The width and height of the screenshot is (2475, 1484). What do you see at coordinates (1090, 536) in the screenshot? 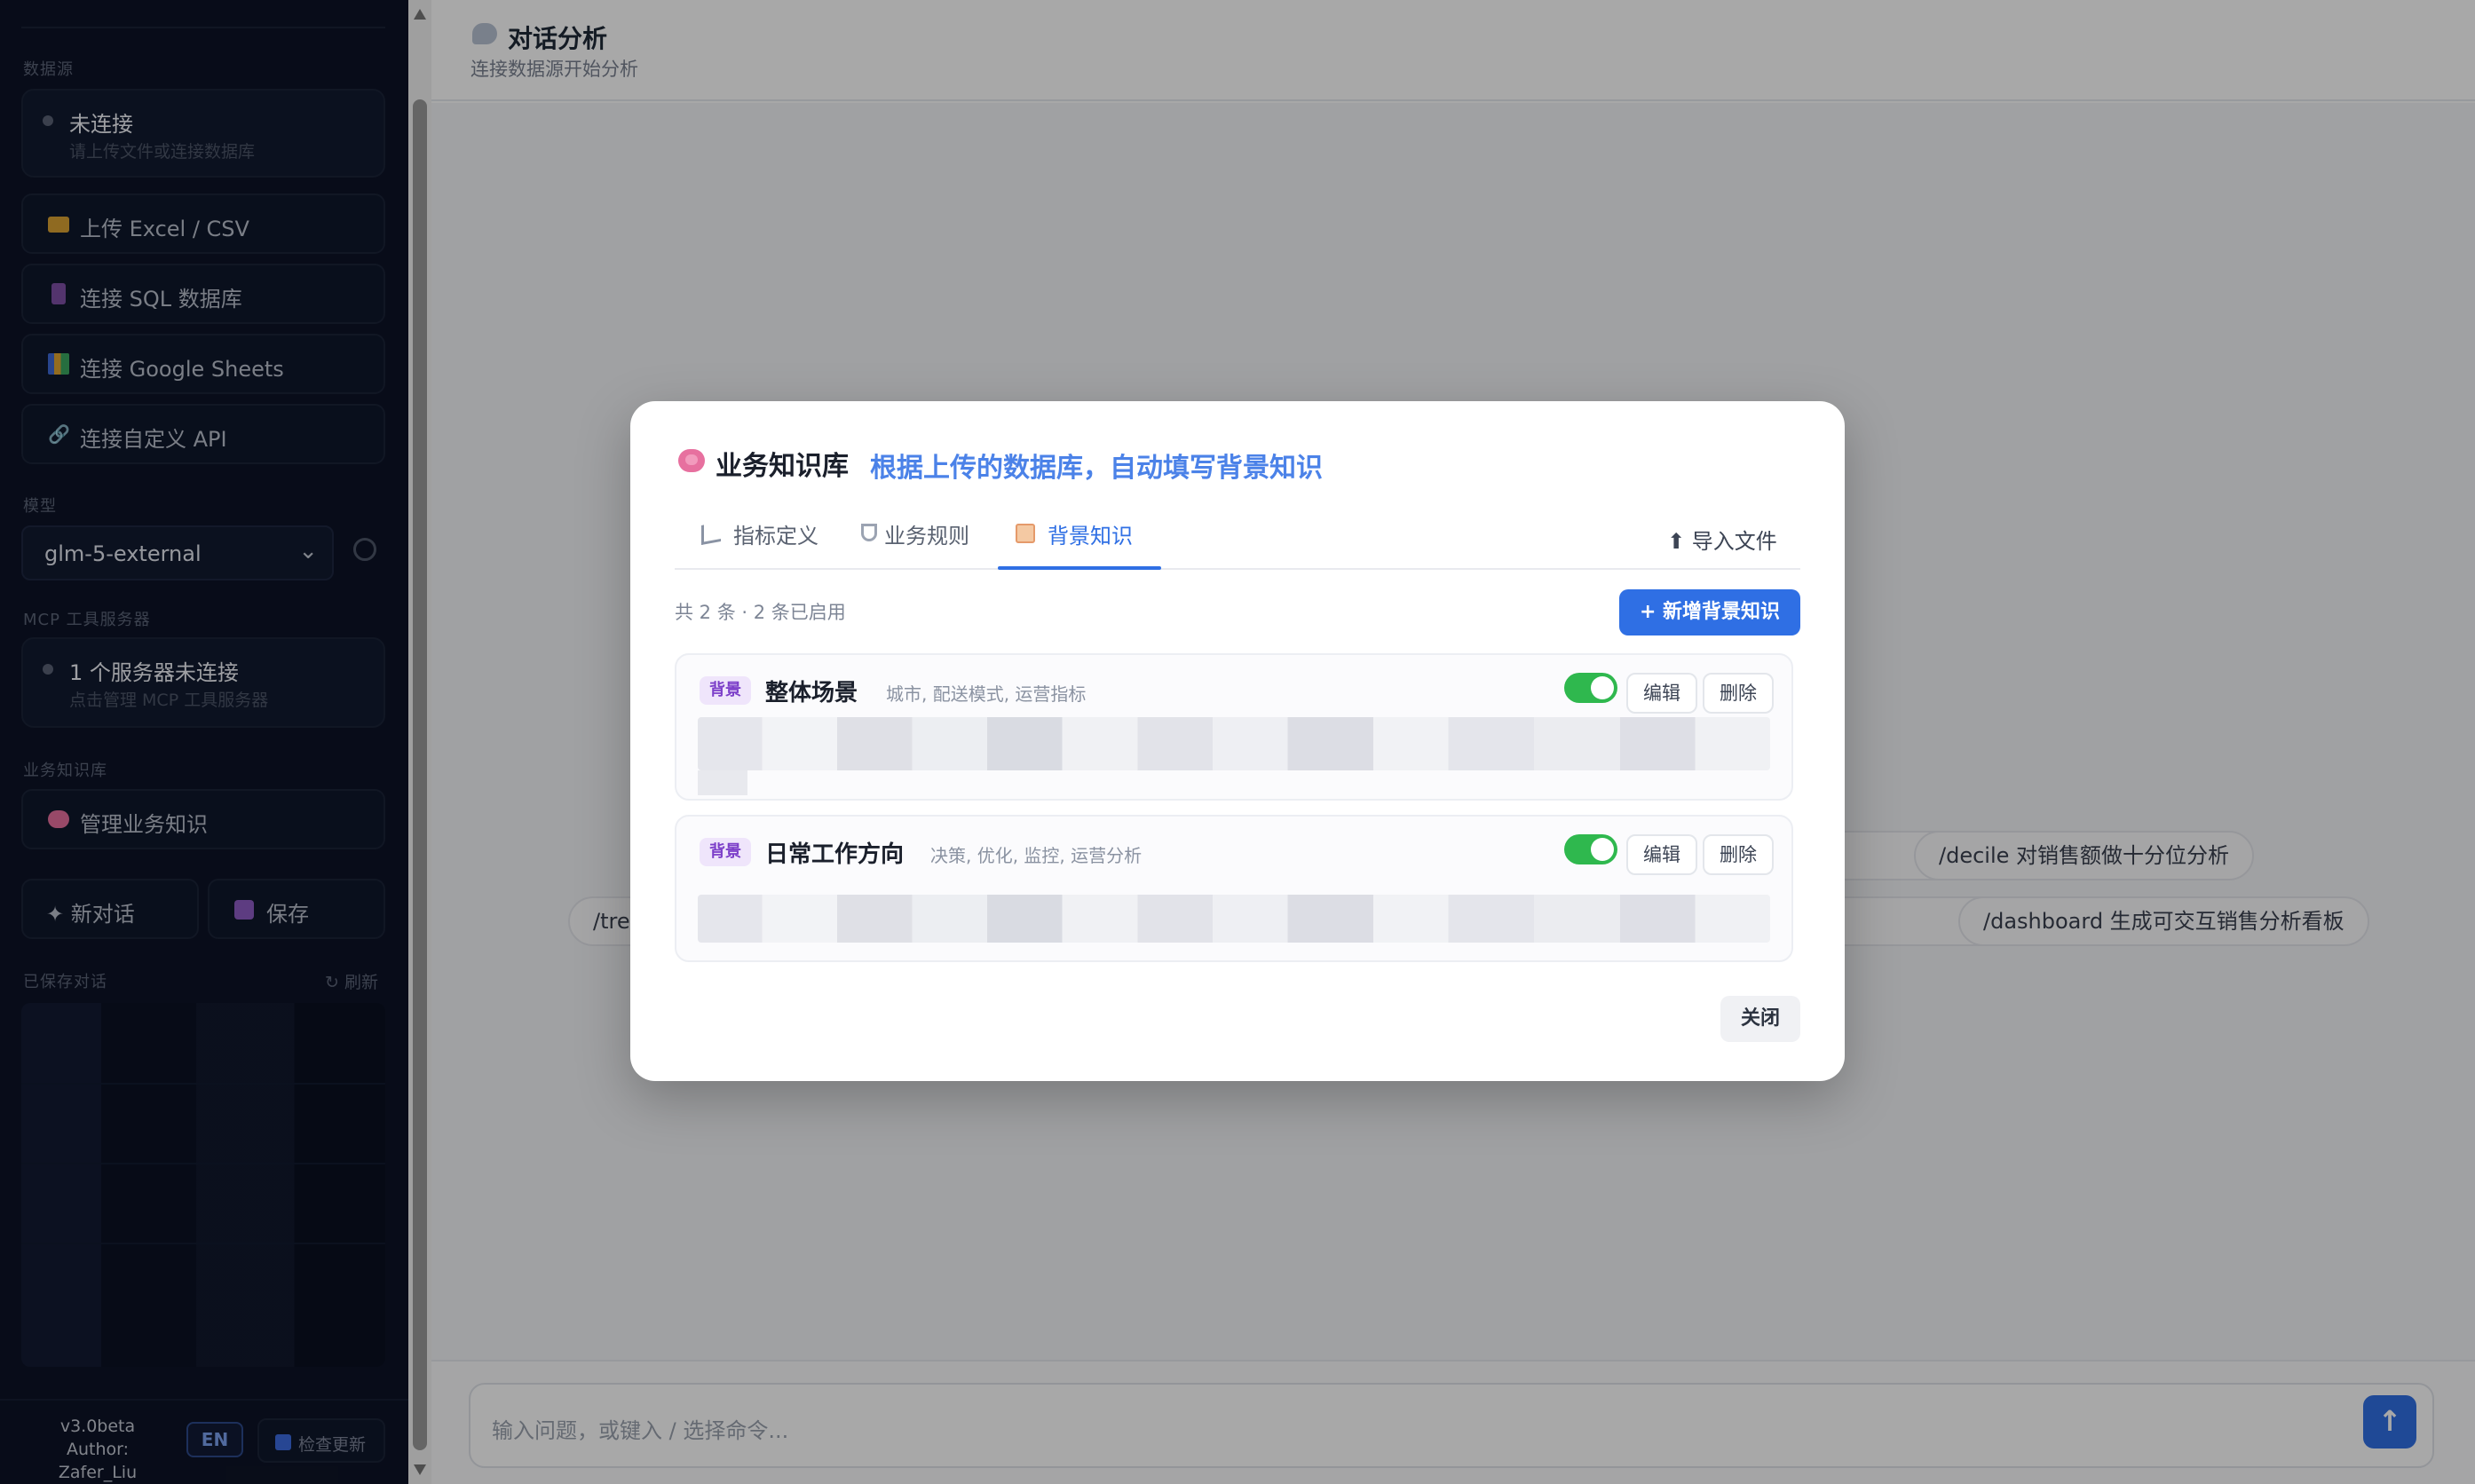
I see `tab-background-label: 背景知识` at bounding box center [1090, 536].